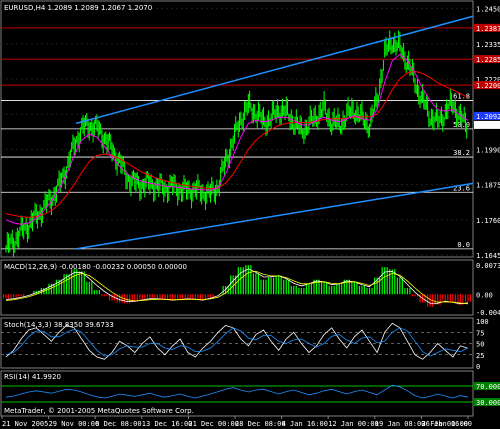 The image size is (500, 429). What do you see at coordinates (482, 322) in the screenshot?
I see `stoch-tick-label: 100` at bounding box center [482, 322].